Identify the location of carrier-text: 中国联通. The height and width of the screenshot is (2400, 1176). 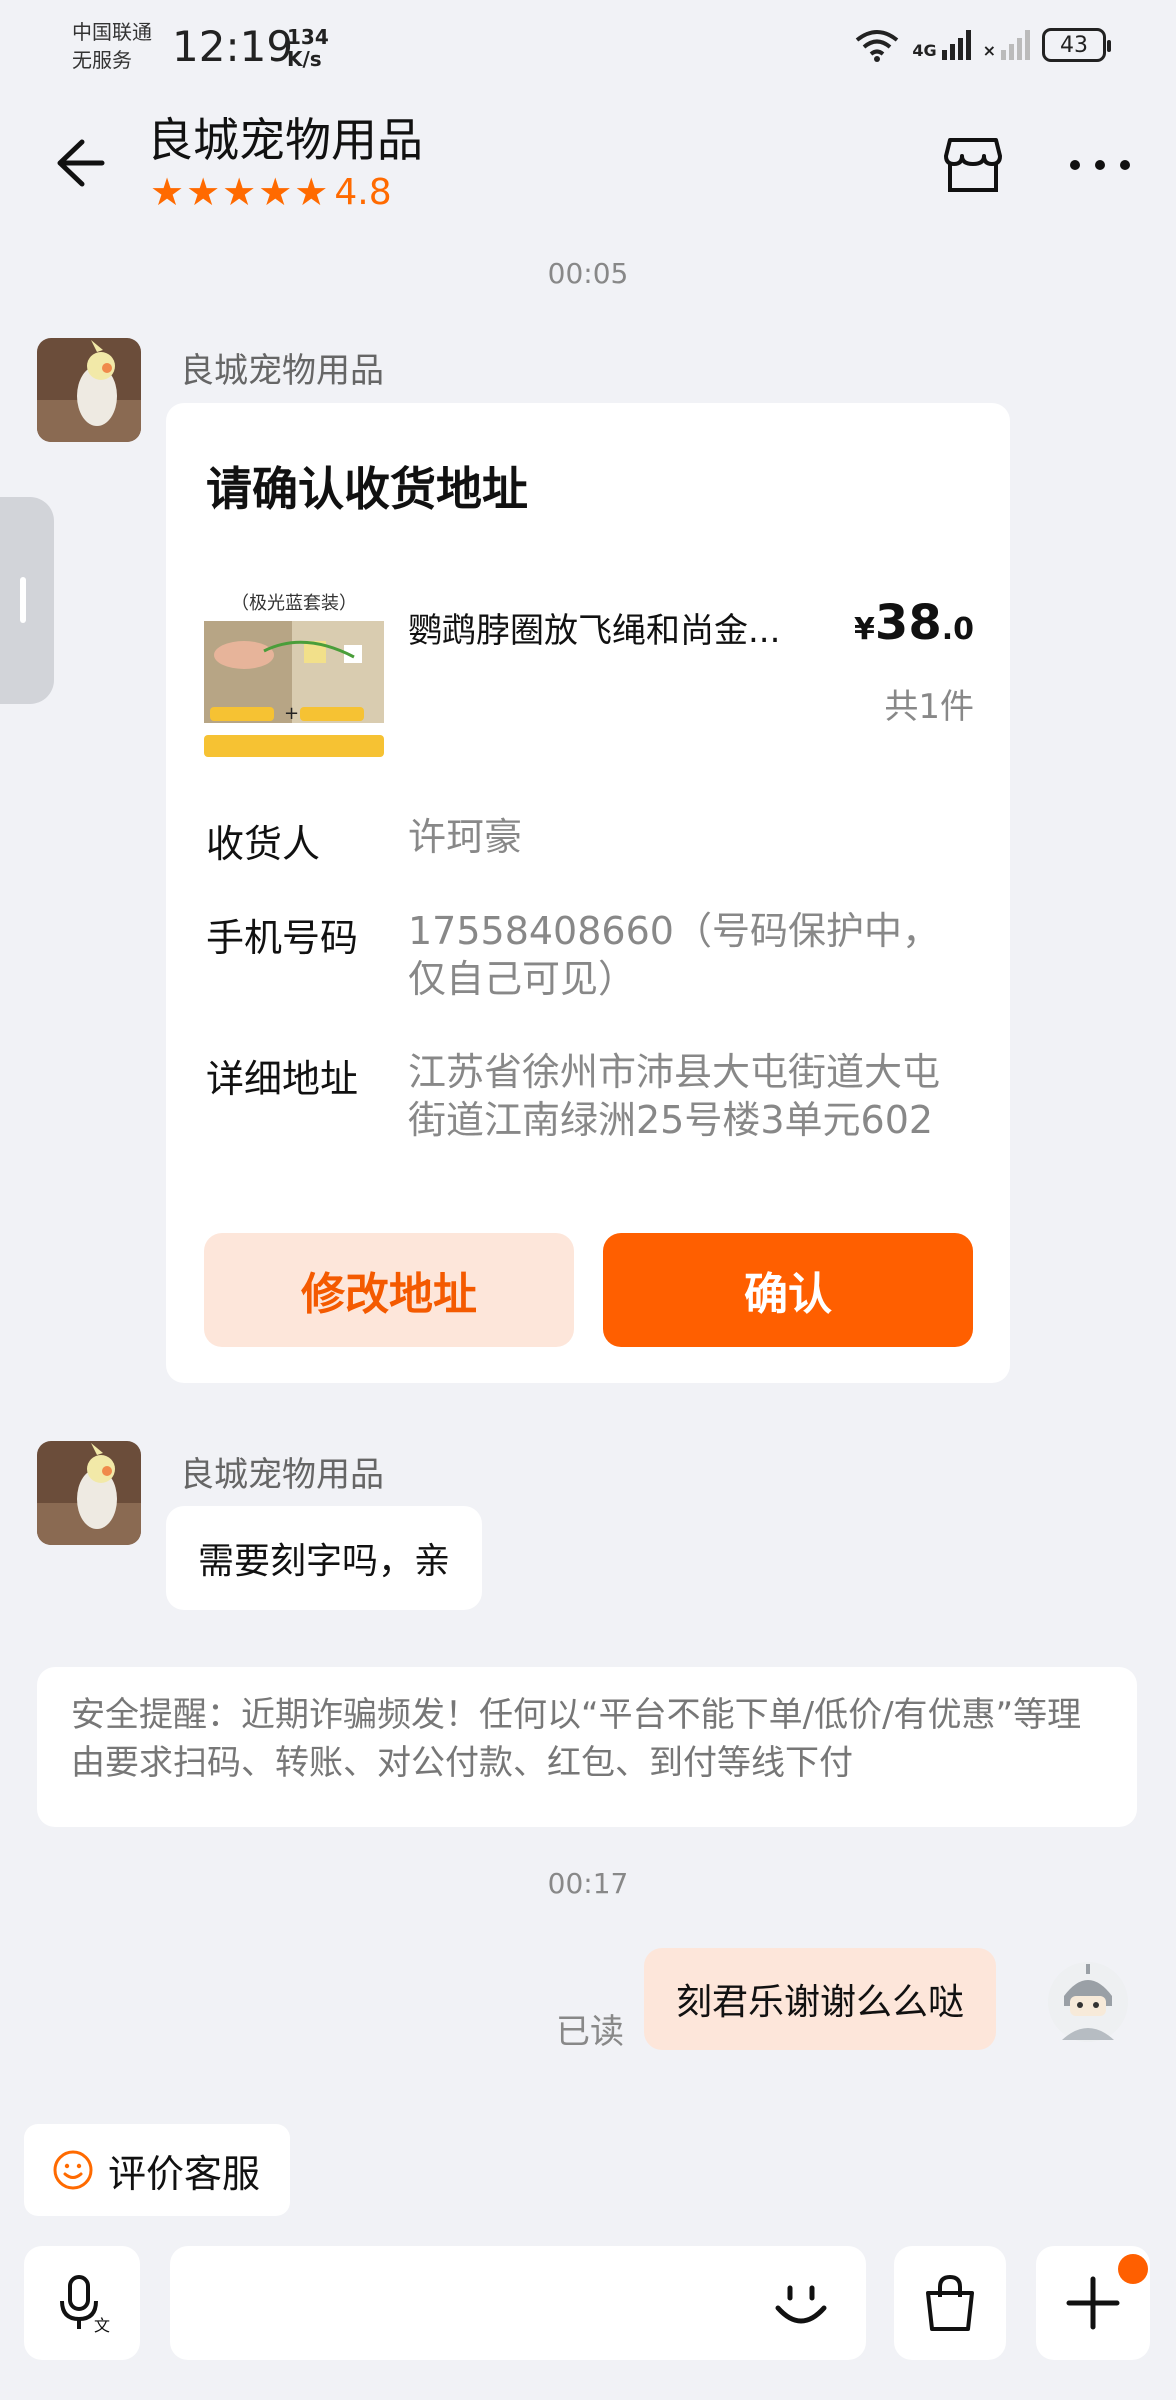
(112, 32).